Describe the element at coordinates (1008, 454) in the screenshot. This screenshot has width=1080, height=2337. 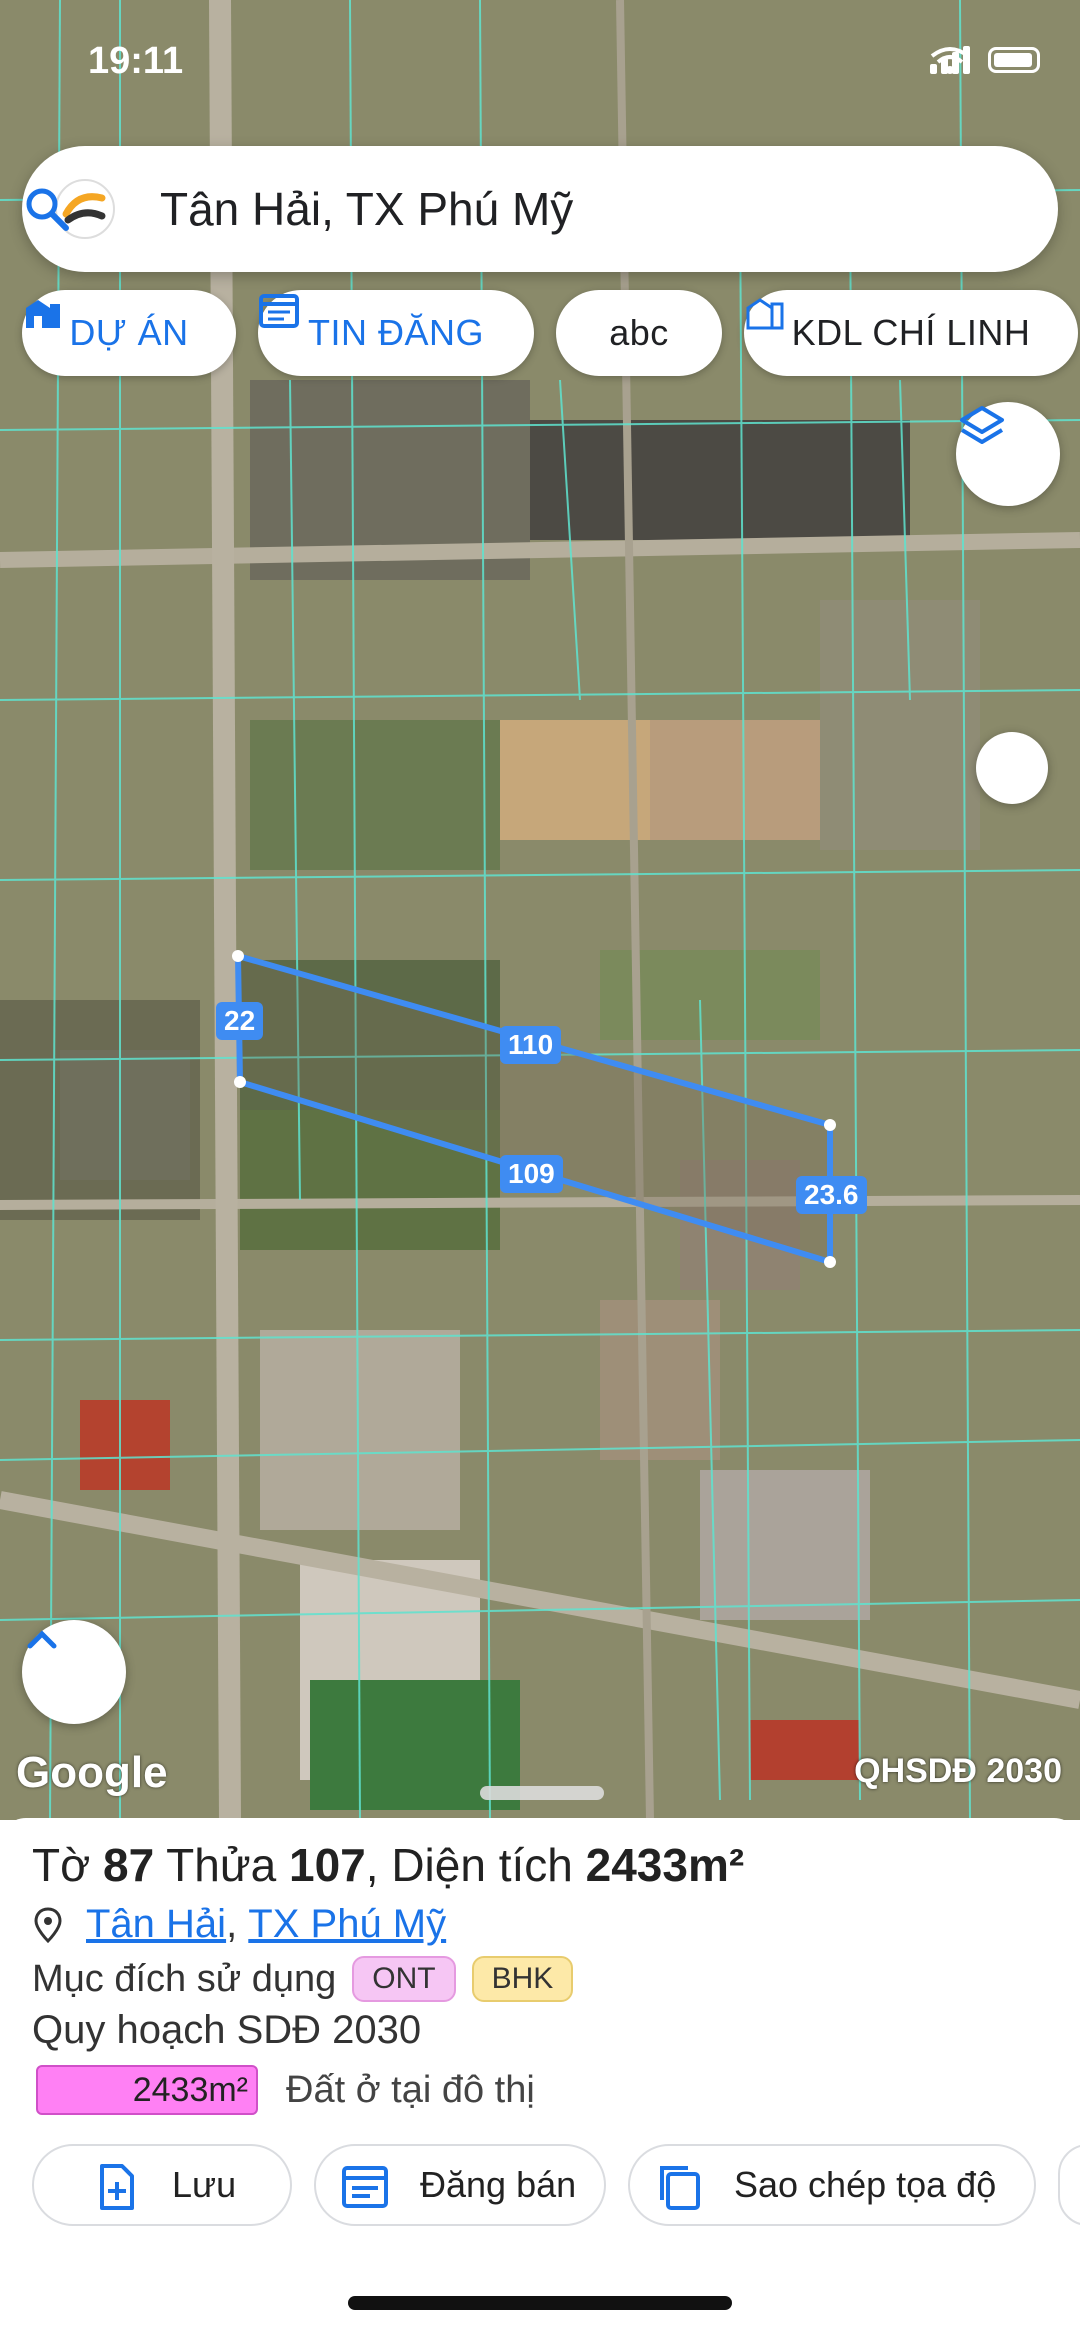
I see `layers-button` at that location.